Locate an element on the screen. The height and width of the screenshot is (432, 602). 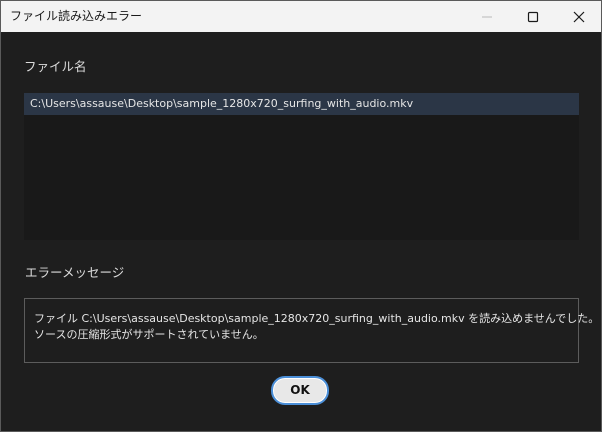
title-bar: ファイル読み込みエラー is located at coordinates (301, 16).